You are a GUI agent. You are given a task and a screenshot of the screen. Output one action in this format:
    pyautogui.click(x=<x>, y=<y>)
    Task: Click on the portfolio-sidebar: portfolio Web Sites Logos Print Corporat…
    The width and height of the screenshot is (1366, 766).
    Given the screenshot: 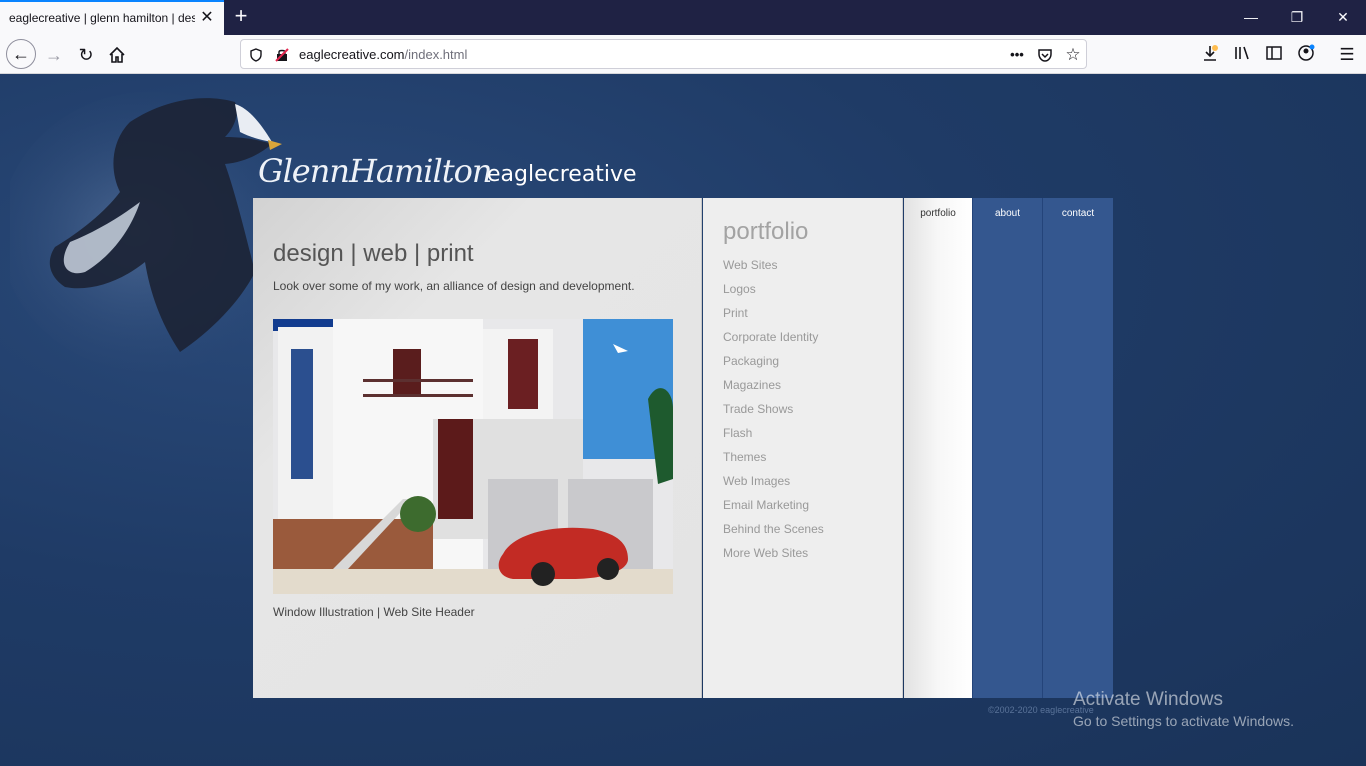 What is the action you would take?
    pyautogui.click(x=803, y=448)
    